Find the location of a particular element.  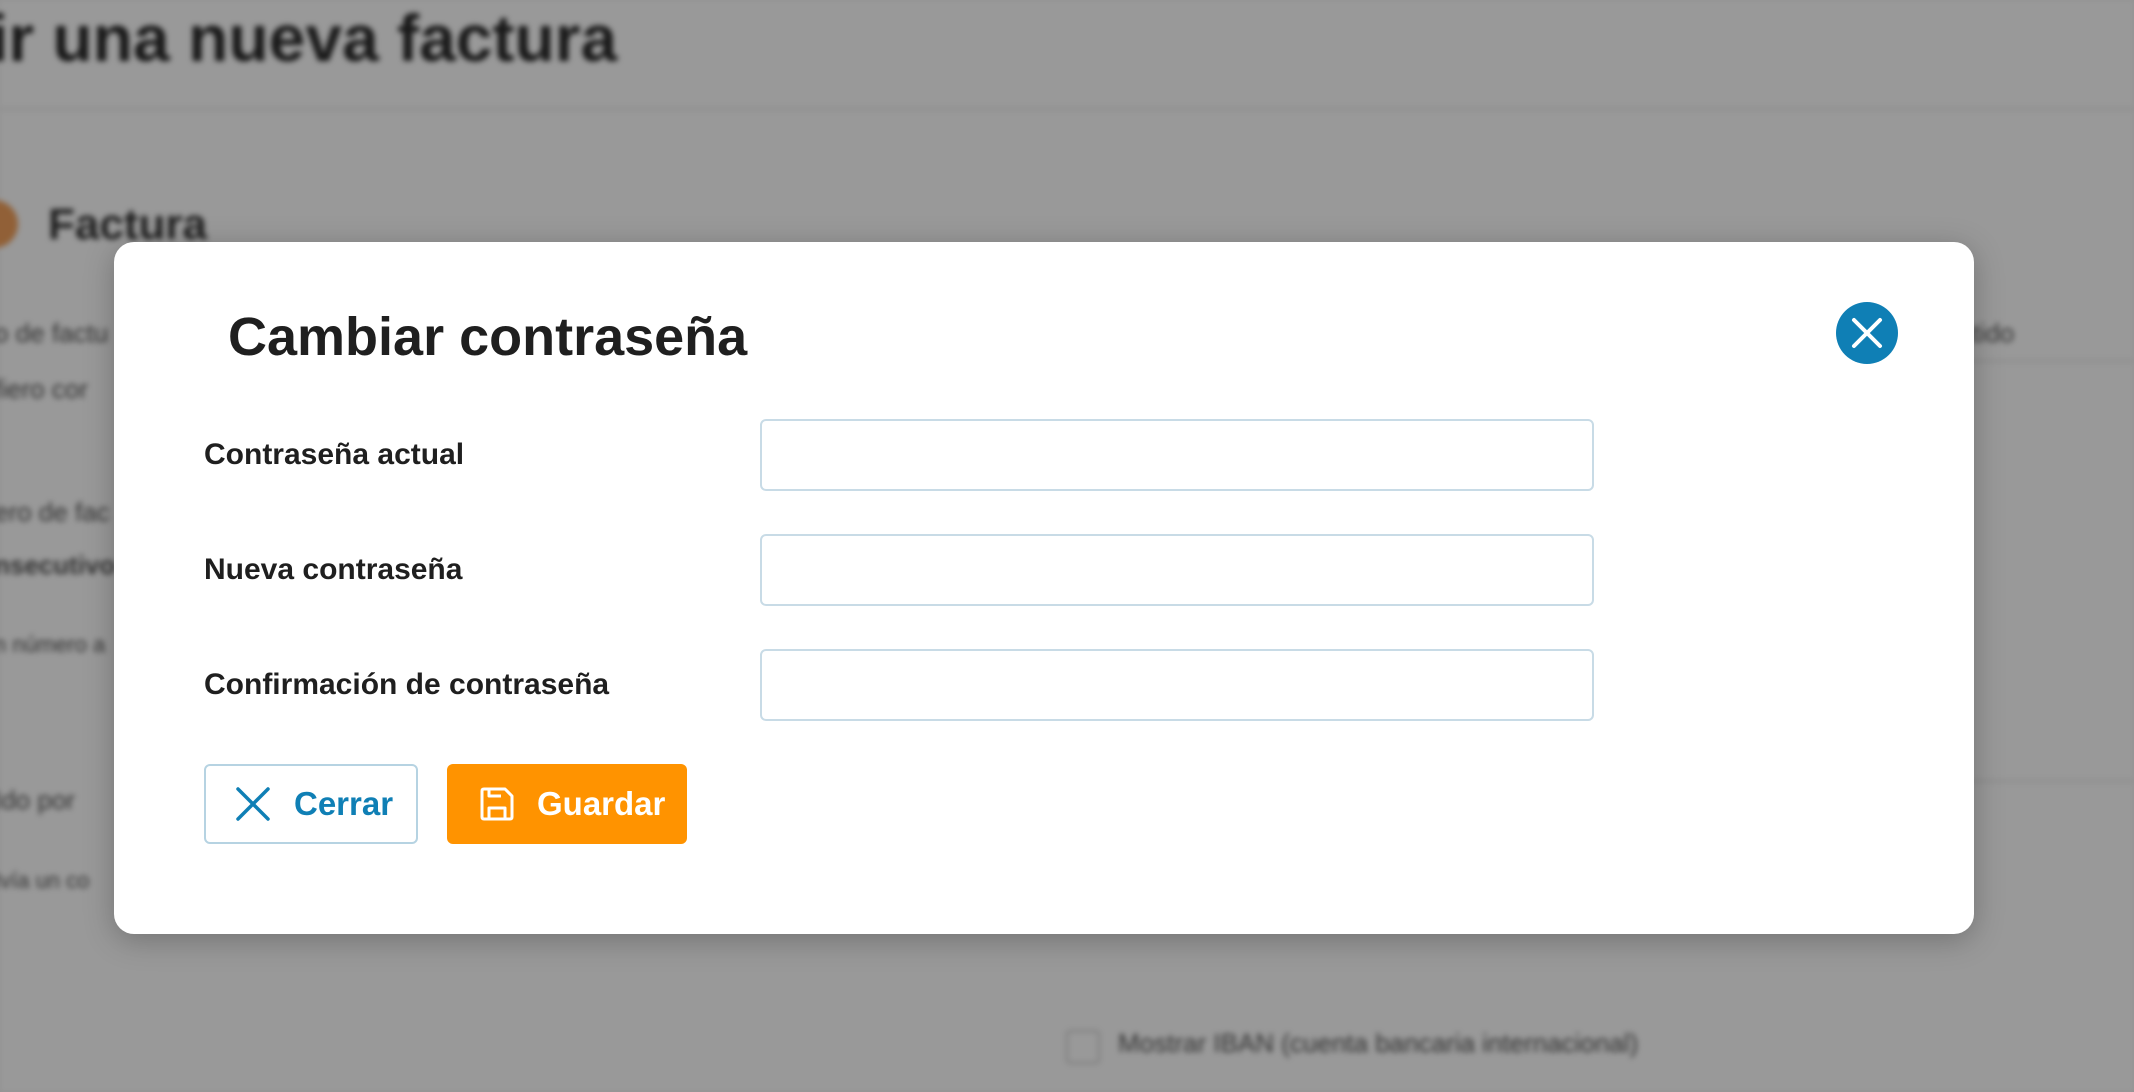

cancel-button: Cerrar is located at coordinates (311, 804).